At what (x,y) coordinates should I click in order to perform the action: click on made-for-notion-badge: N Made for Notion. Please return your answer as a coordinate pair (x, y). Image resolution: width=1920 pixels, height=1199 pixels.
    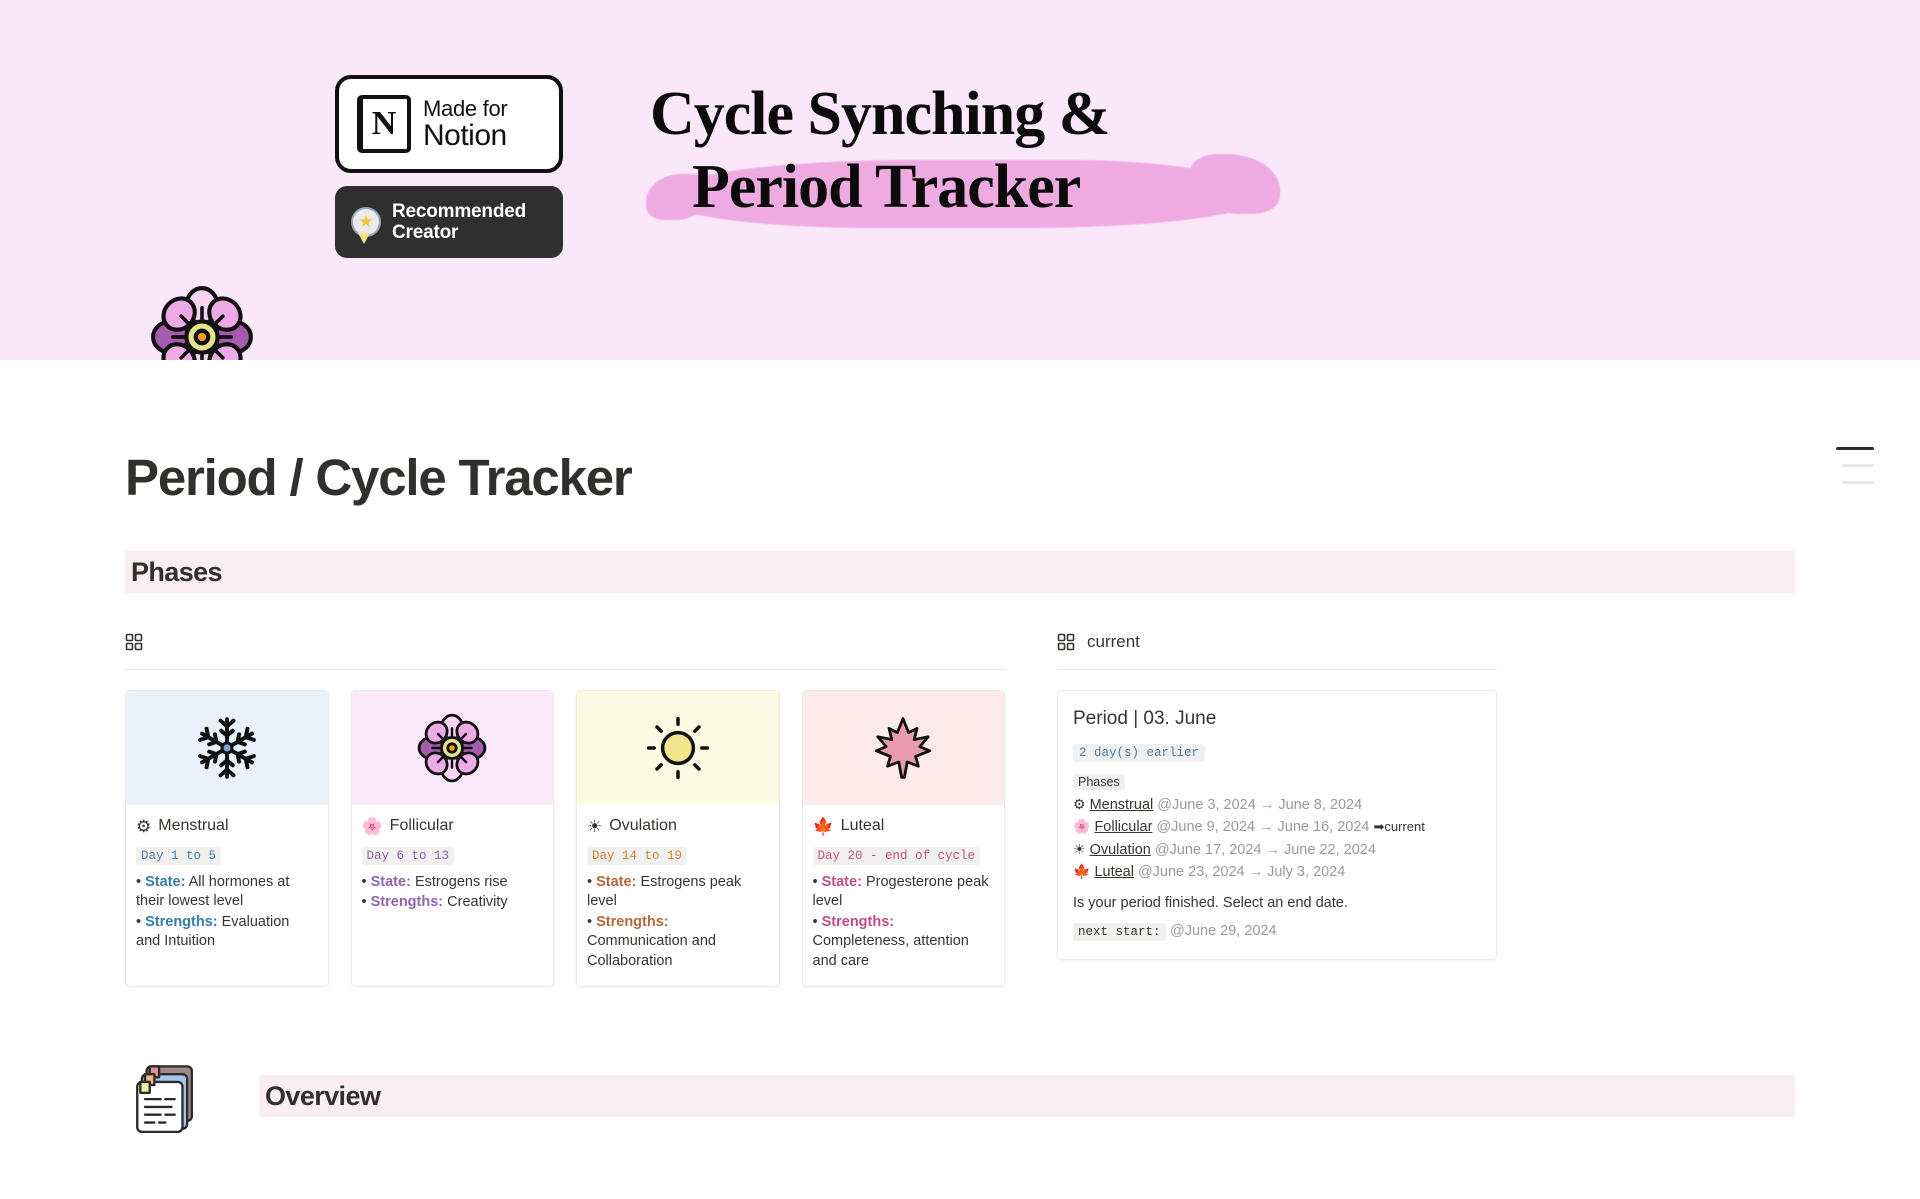
    Looking at the image, I should click on (449, 124).